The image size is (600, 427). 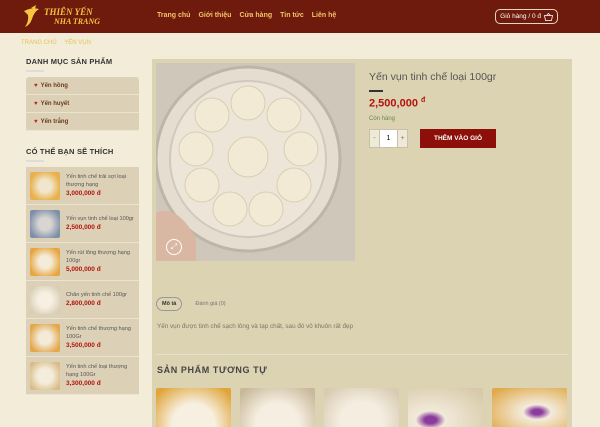 What do you see at coordinates (31, 15) in the screenshot?
I see `bird-logo-icon` at bounding box center [31, 15].